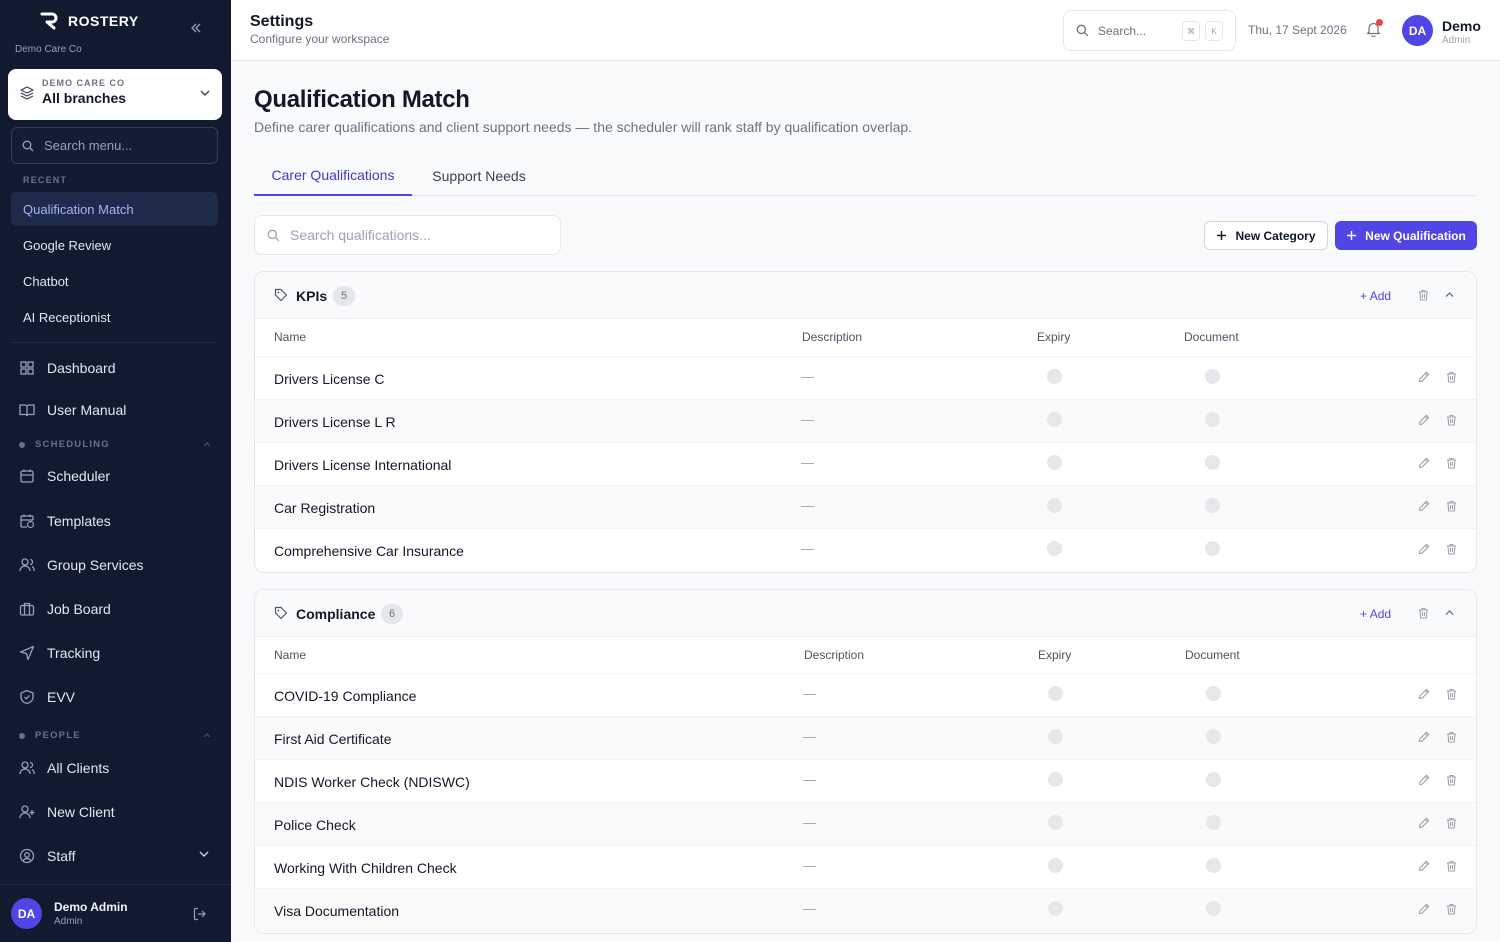 The height and width of the screenshot is (942, 1500). Describe the element at coordinates (119, 609) in the screenshot. I see `nav-job-board: Job Board` at that location.